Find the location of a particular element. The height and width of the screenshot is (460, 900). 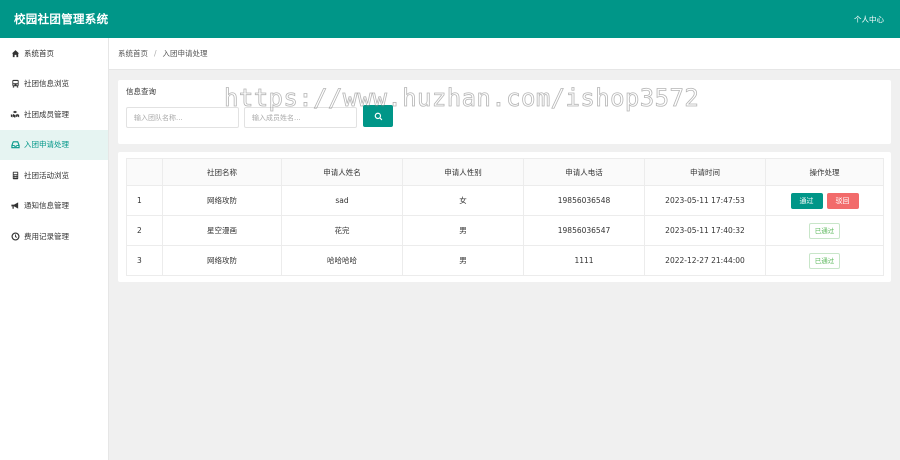

cell-name: sad is located at coordinates (342, 200).